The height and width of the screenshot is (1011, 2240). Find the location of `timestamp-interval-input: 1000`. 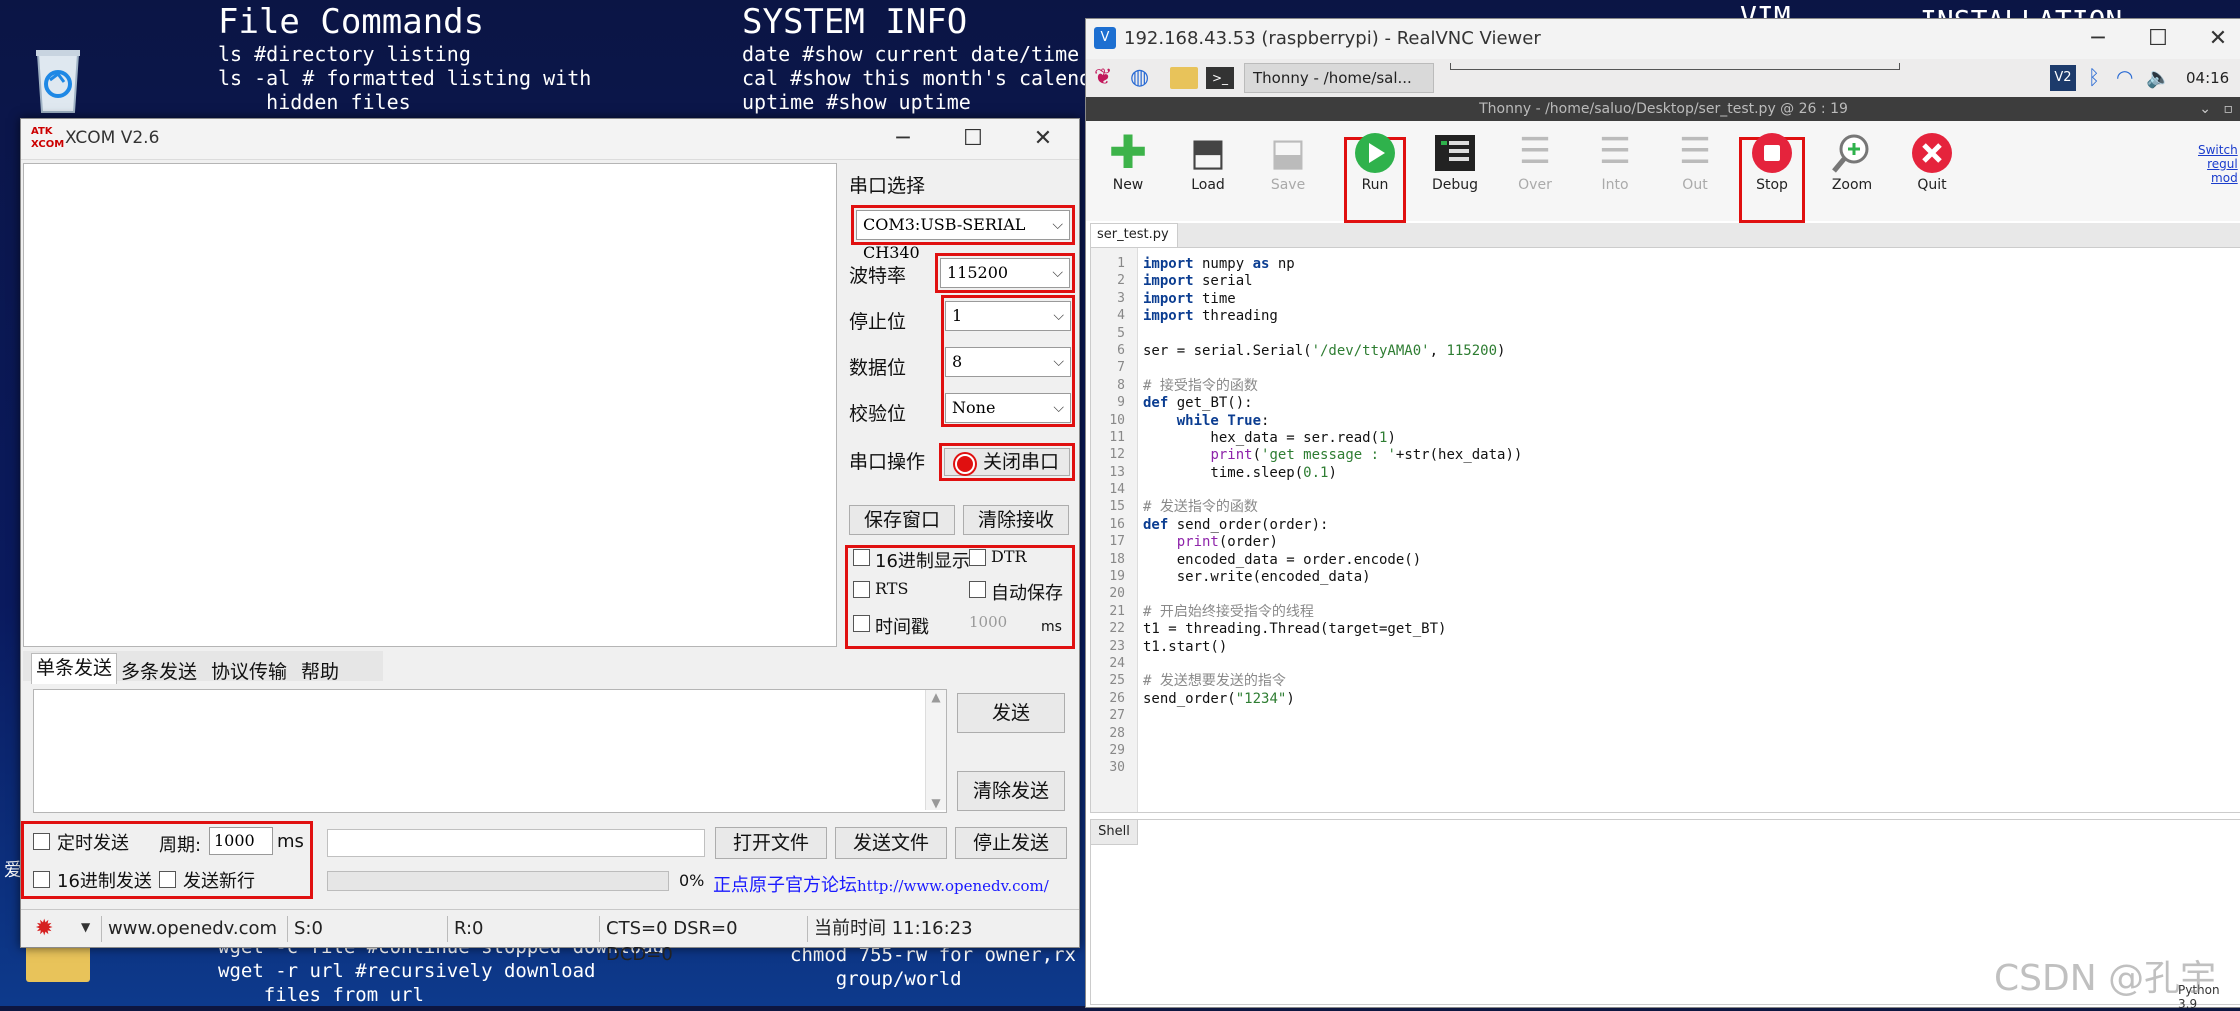

timestamp-interval-input: 1000 is located at coordinates (1002, 625).